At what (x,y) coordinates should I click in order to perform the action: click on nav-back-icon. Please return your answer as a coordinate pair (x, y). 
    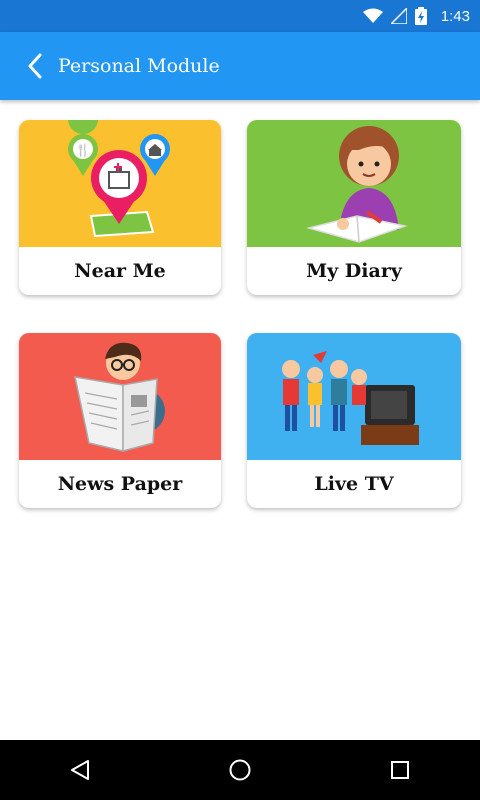
    Looking at the image, I should click on (80, 770).